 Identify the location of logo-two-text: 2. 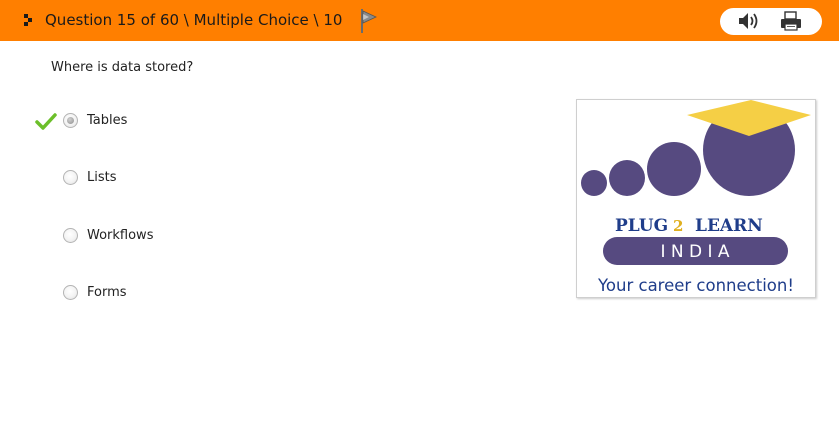
(678, 226).